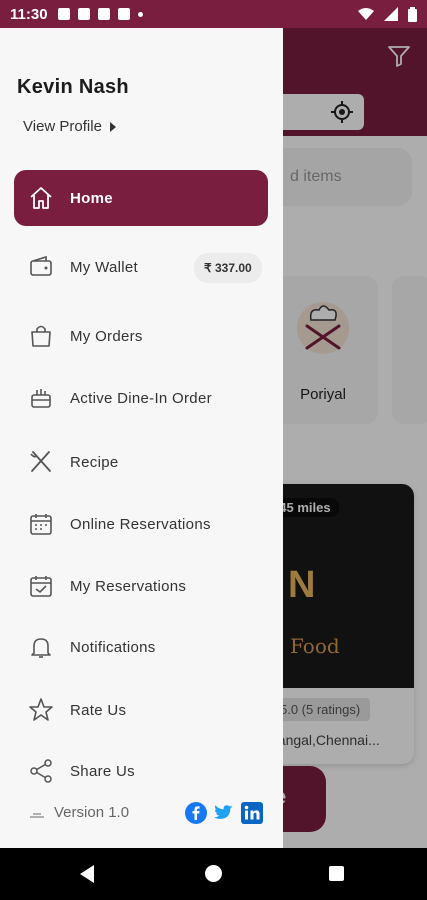  I want to click on drawer-footer: Version 1.0, so click(141, 818).